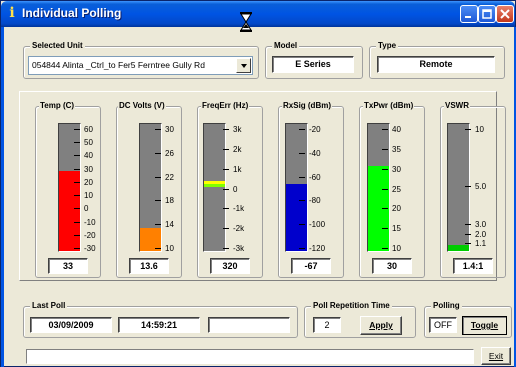 This screenshot has height=367, width=516. Describe the element at coordinates (387, 46) in the screenshot. I see `type-label: Type` at that location.